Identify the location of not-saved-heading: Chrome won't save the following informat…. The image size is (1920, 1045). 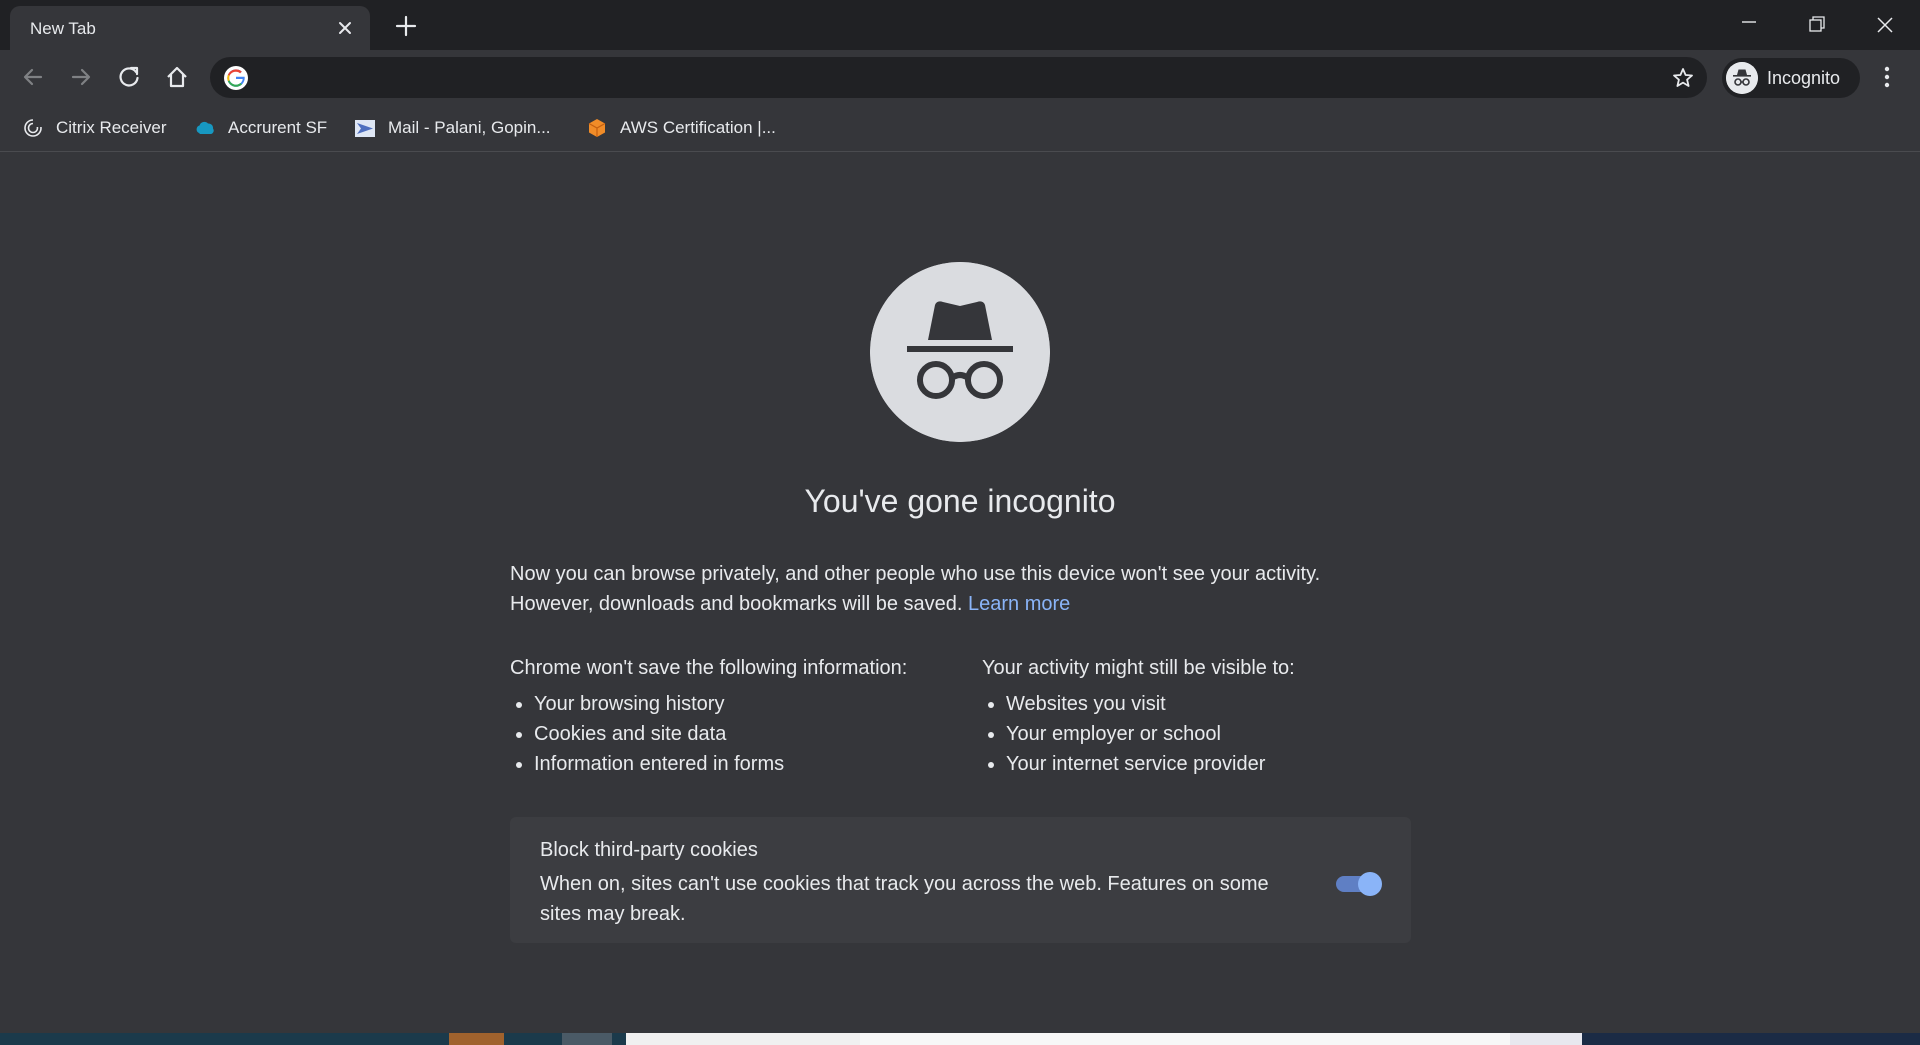
(709, 668).